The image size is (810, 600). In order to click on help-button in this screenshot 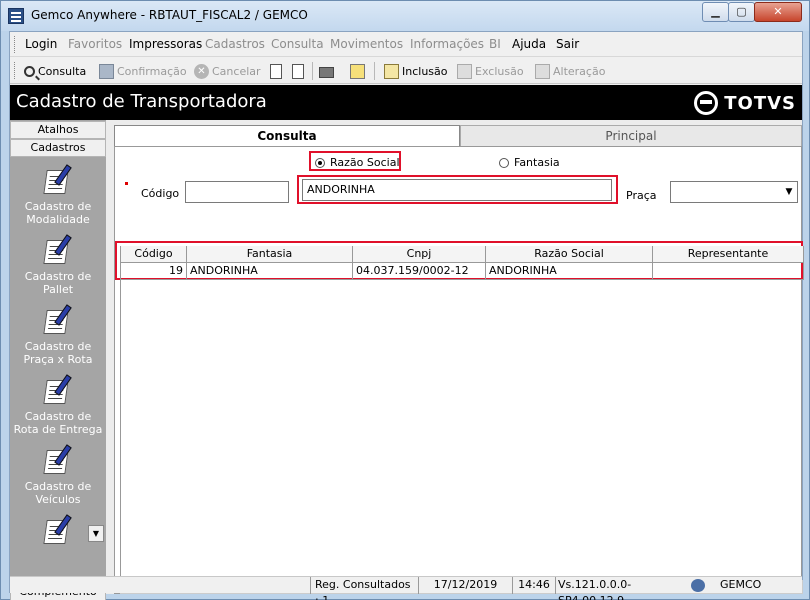, I will do `click(357, 71)`.